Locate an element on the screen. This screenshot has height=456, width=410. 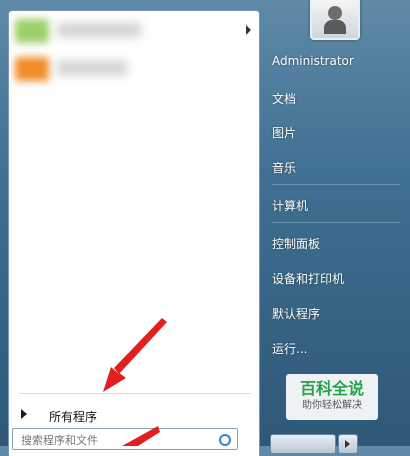
submenu-arrow-icon is located at coordinates (248, 30).